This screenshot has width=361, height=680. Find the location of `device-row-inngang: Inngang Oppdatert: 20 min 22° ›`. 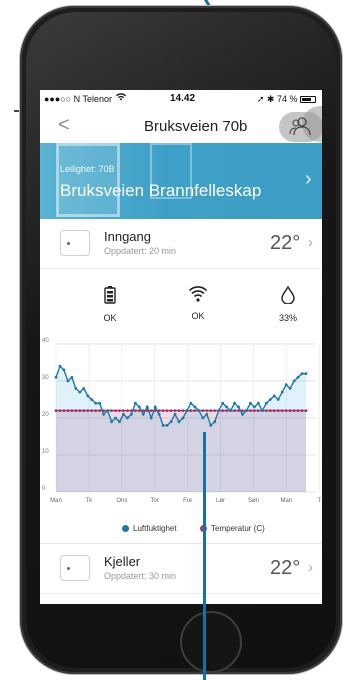

device-row-inngang: Inngang Oppdatert: 20 min 22° › is located at coordinates (181, 245).